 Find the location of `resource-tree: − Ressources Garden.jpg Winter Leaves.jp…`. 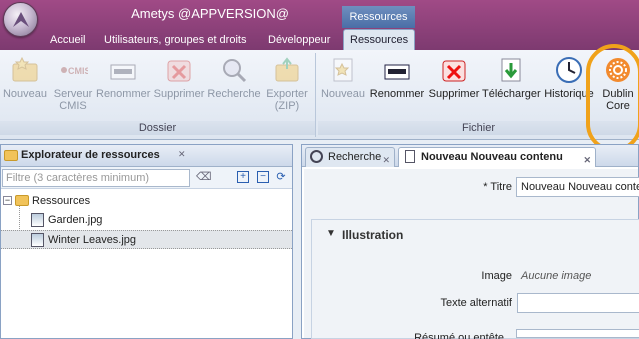

resource-tree: − Ressources Garden.jpg Winter Leaves.jp… is located at coordinates (146, 219).